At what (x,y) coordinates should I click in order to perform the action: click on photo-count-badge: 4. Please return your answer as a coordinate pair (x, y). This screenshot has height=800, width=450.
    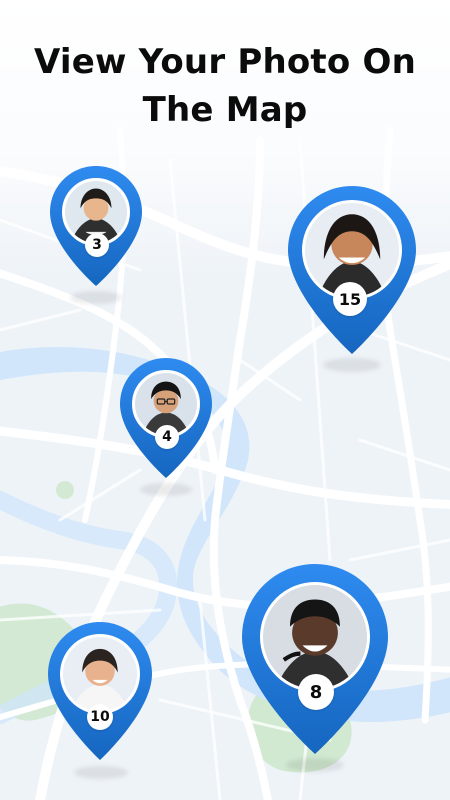
    Looking at the image, I should click on (167, 437).